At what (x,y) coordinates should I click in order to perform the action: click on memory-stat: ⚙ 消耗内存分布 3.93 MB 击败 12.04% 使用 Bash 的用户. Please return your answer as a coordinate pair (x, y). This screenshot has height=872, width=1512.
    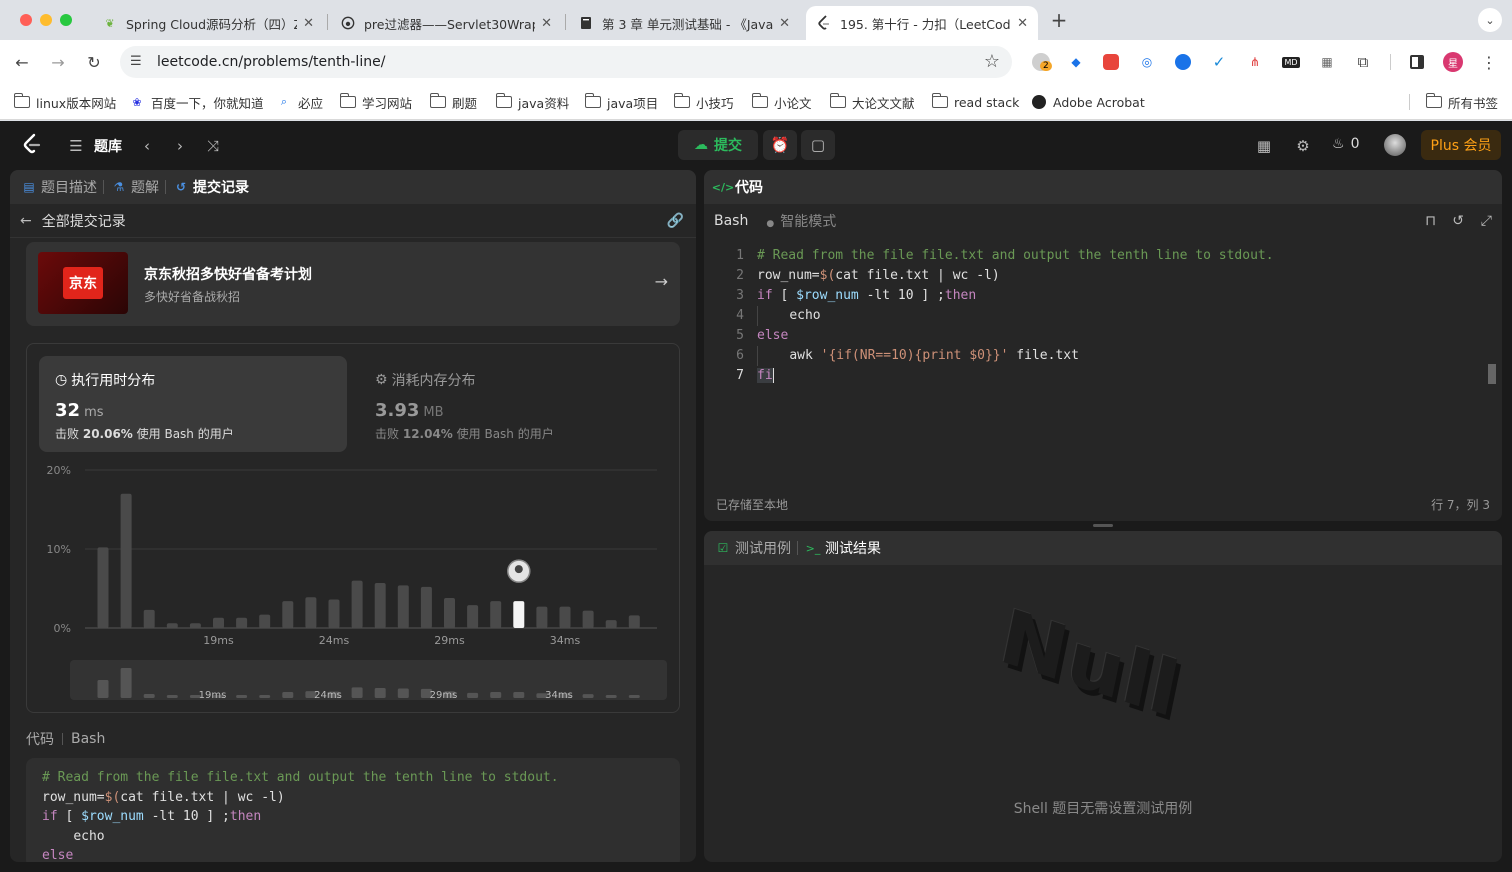
    Looking at the image, I should click on (513, 404).